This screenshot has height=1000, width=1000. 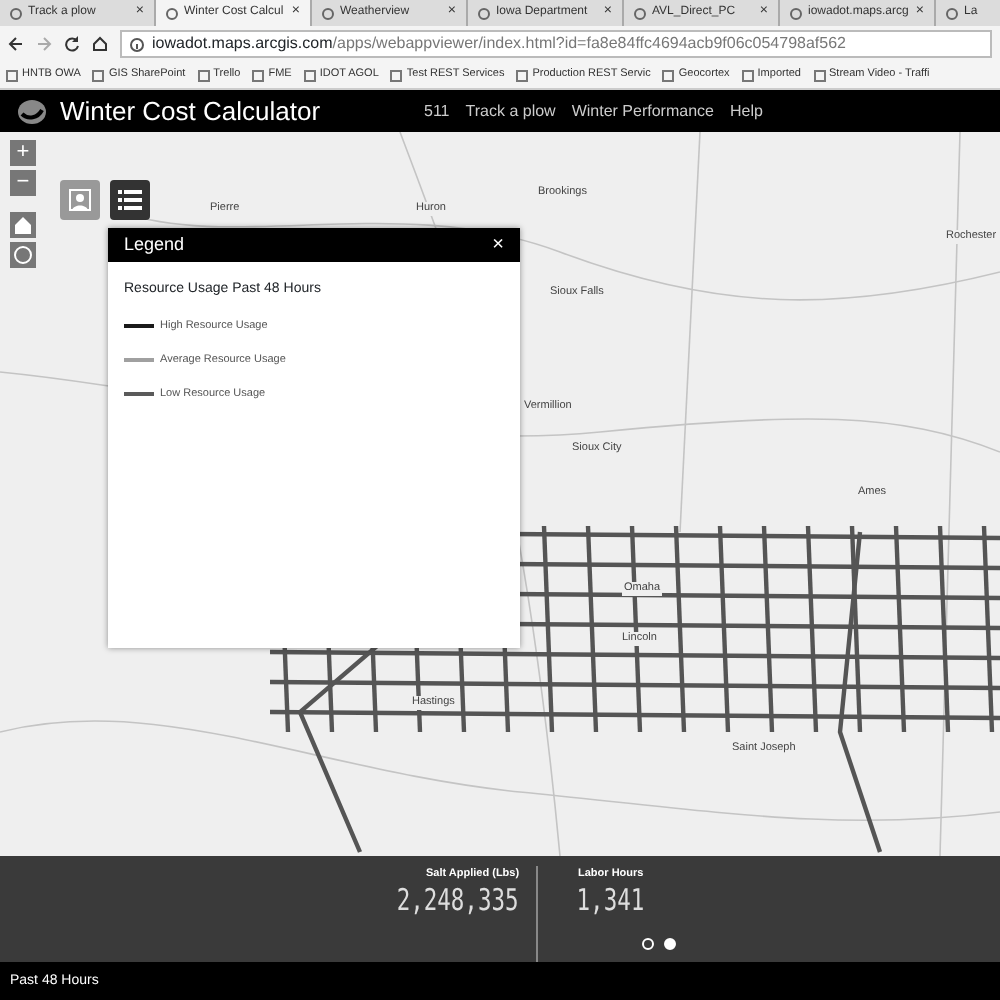 I want to click on list-icon, so click(x=130, y=200).